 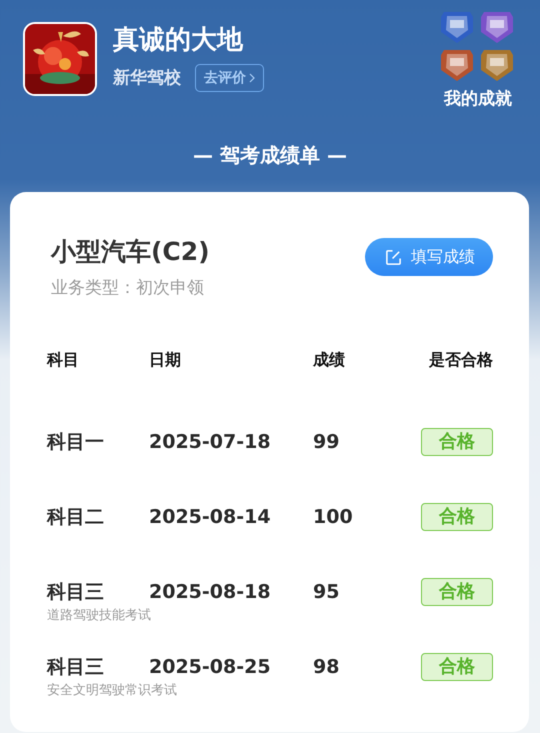 I want to click on column-header: 日期, so click(x=165, y=360).